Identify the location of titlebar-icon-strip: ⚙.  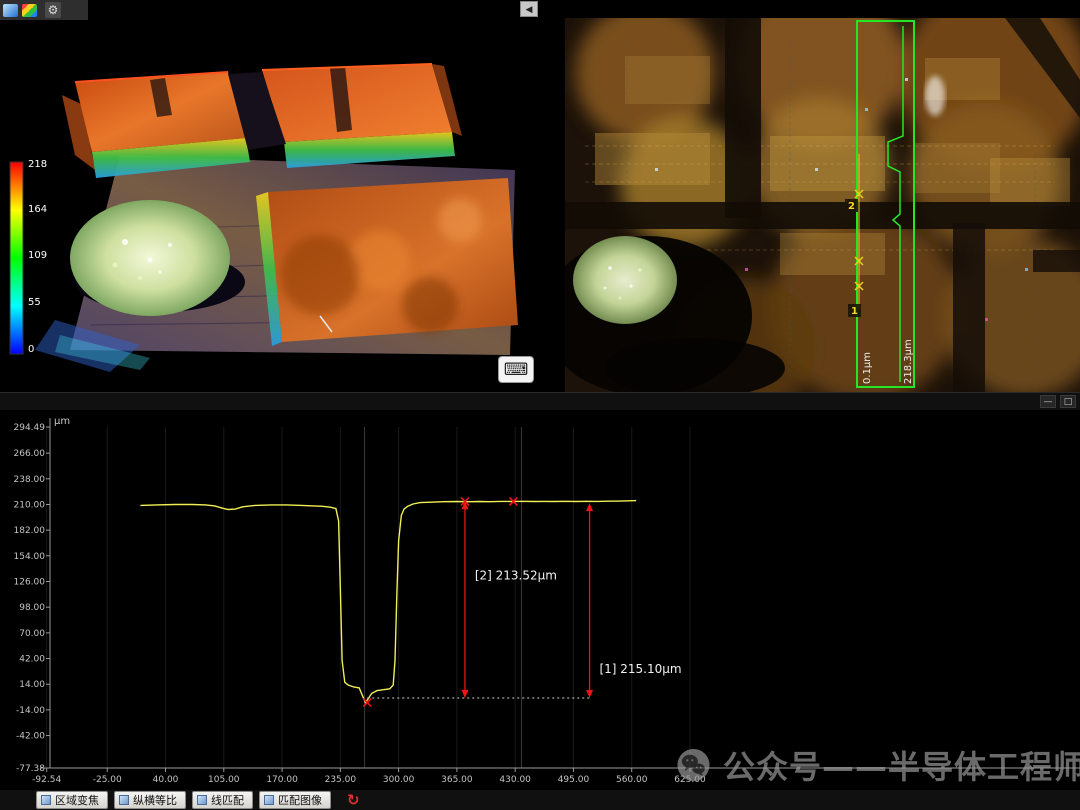
(44, 10).